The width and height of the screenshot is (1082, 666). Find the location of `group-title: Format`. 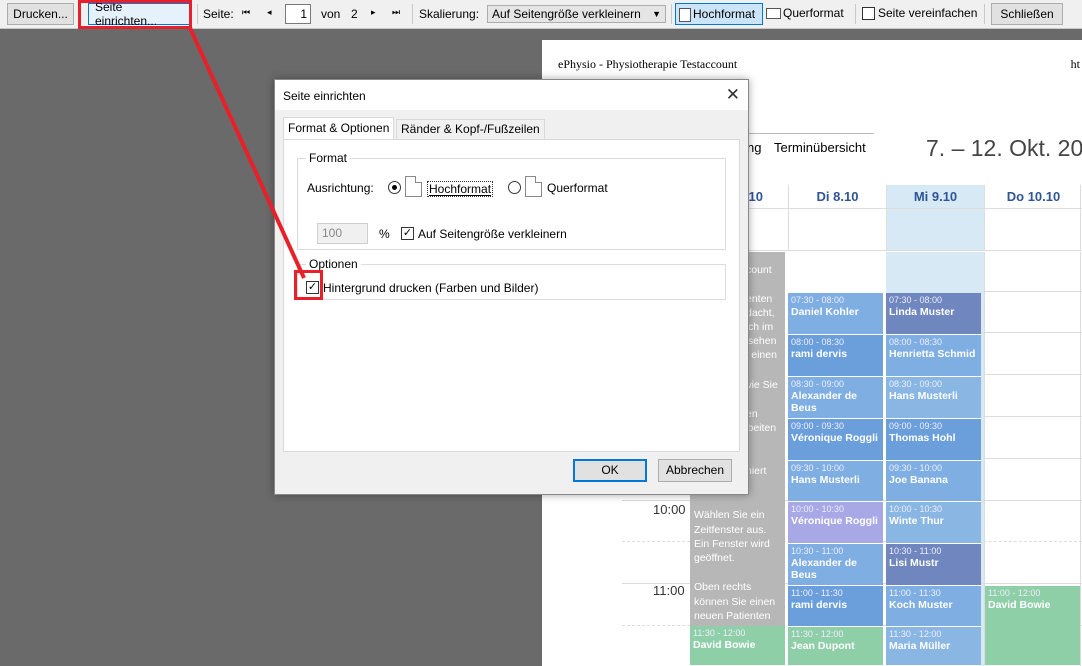

group-title: Format is located at coordinates (328, 158).